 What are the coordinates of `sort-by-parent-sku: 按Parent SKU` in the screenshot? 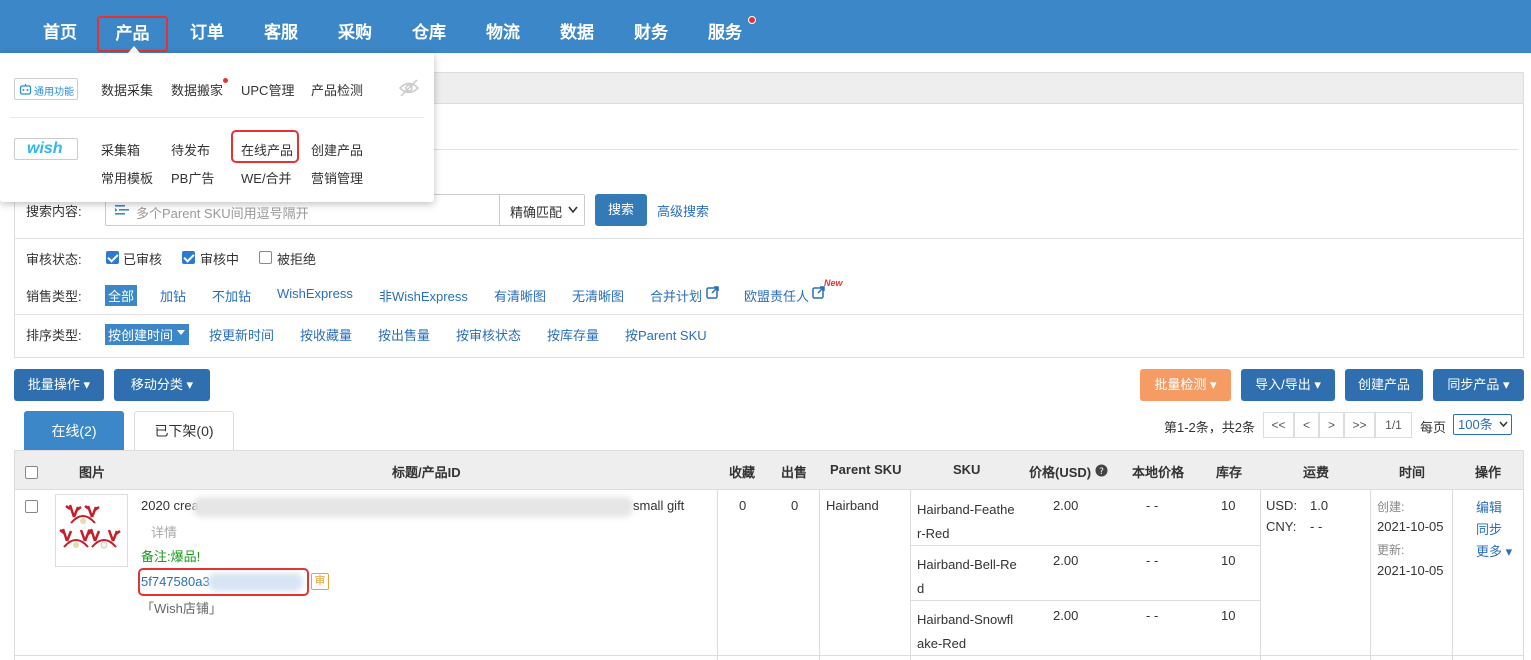 It's located at (666, 334).